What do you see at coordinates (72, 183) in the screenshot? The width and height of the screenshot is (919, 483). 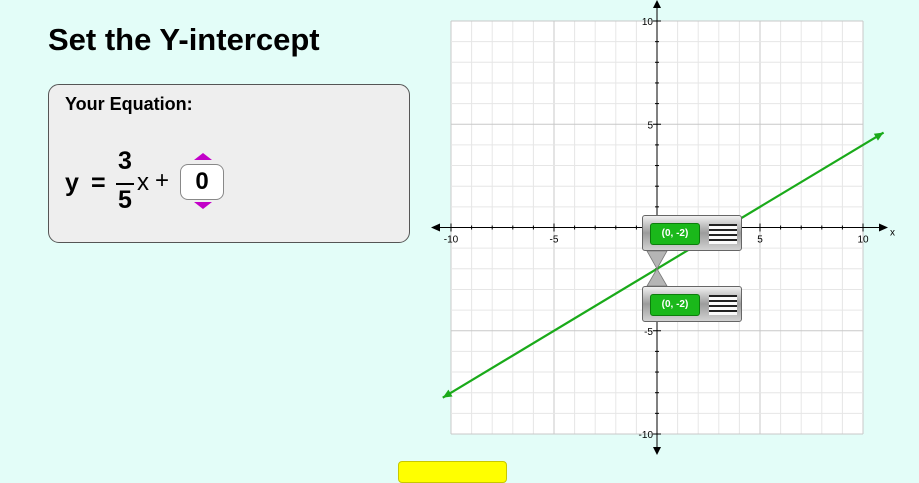 I see `equation-y: y` at bounding box center [72, 183].